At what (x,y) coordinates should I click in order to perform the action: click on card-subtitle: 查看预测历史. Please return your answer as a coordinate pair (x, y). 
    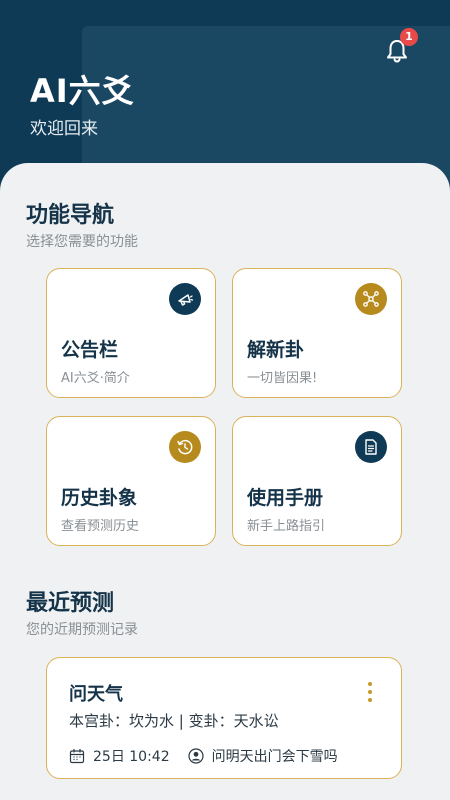
    Looking at the image, I should click on (100, 526).